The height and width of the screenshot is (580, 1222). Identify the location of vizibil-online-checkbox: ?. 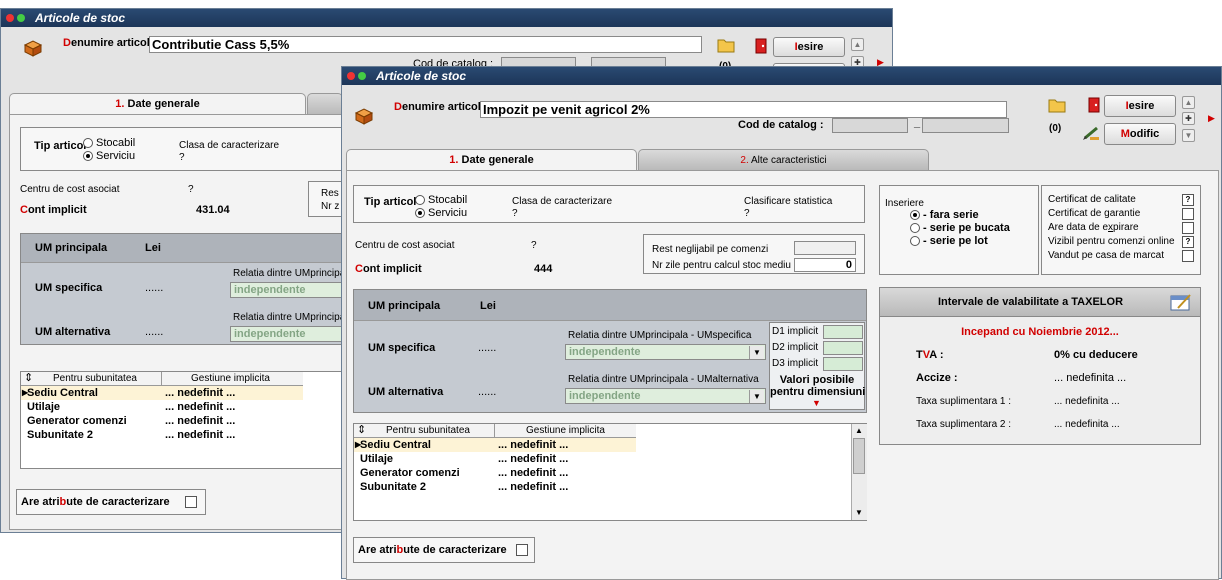
(1188, 242).